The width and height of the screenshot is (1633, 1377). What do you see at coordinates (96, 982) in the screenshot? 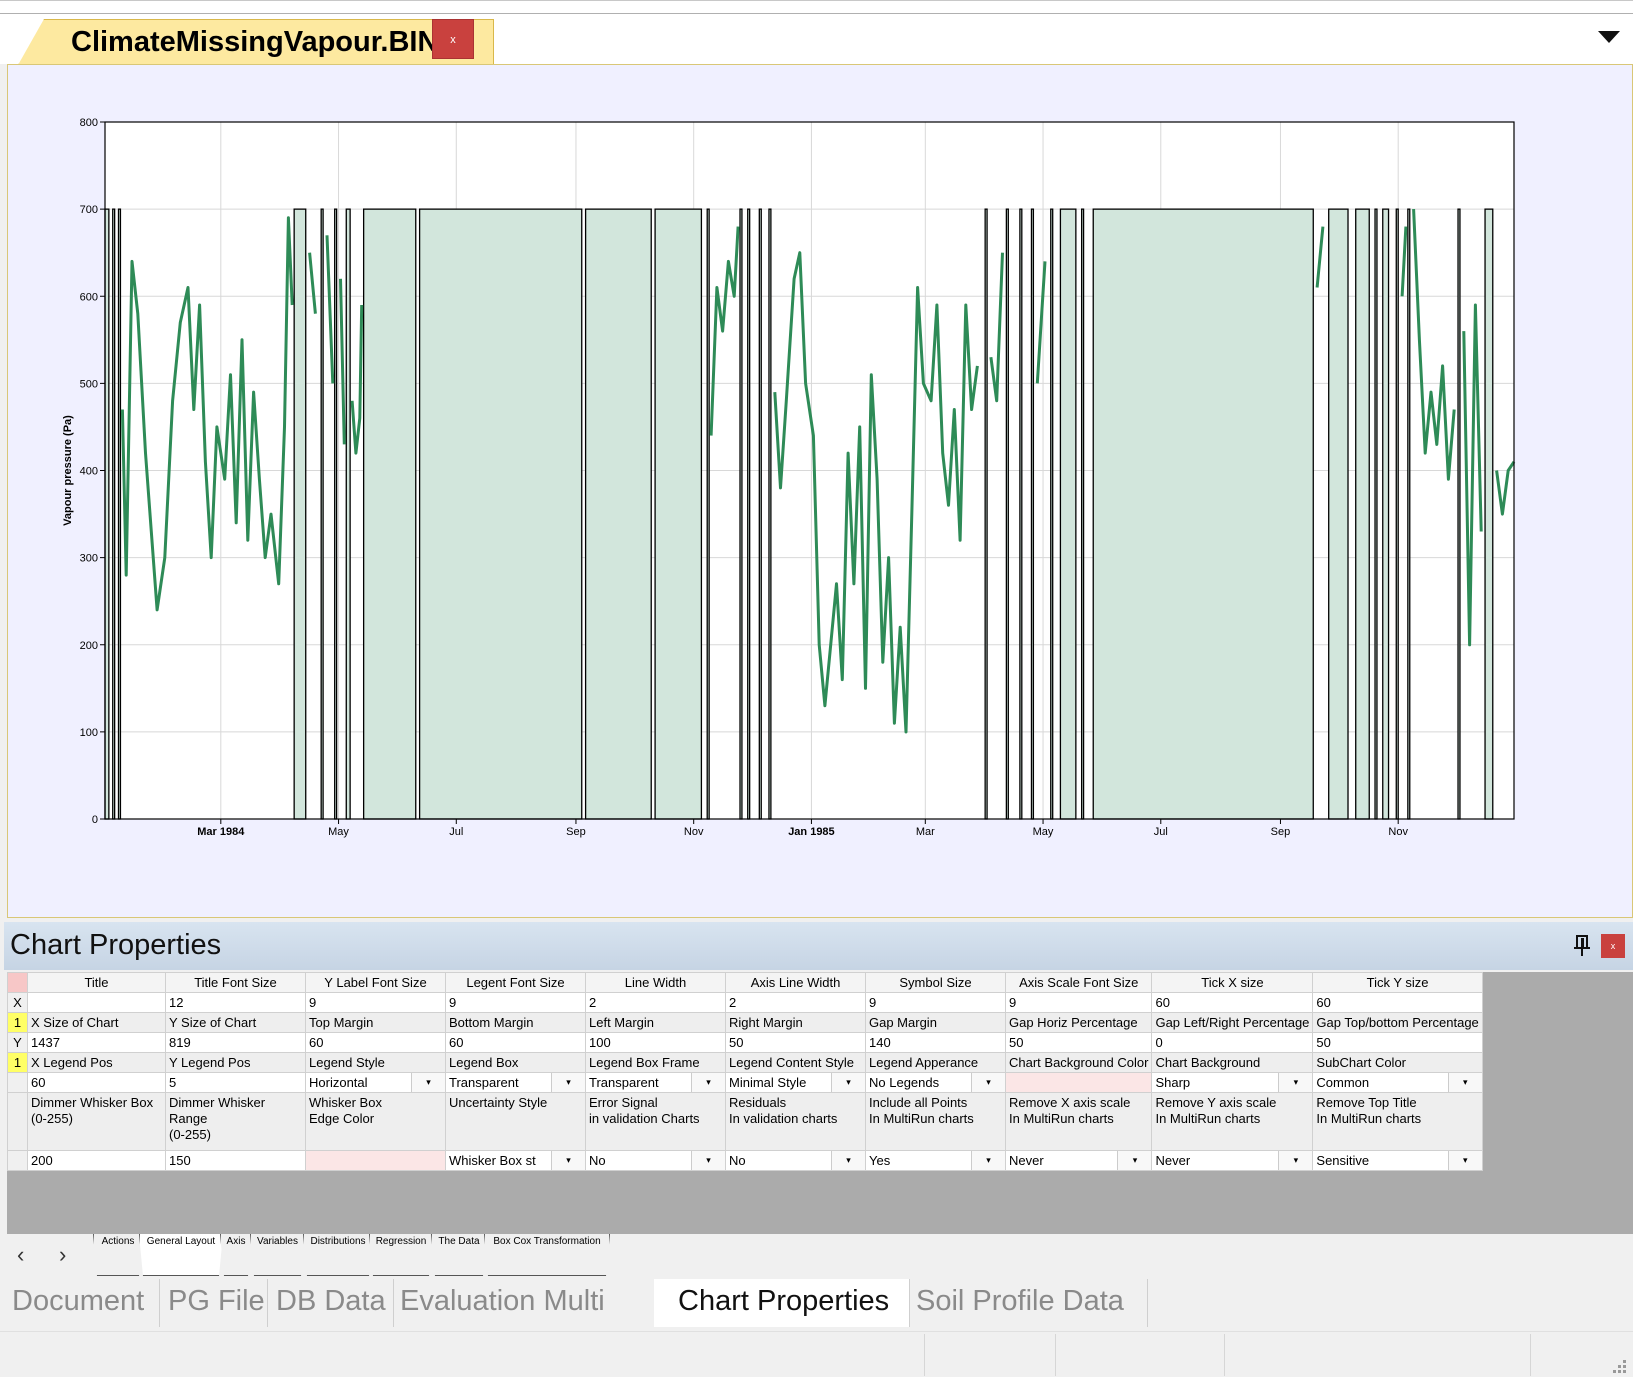
I see `grid-column-header: Title` at bounding box center [96, 982].